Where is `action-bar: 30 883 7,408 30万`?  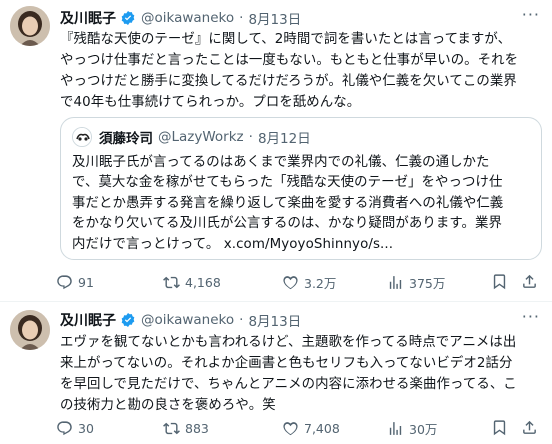
action-bar: 30 883 7,408 30万 is located at coordinates (299, 428).